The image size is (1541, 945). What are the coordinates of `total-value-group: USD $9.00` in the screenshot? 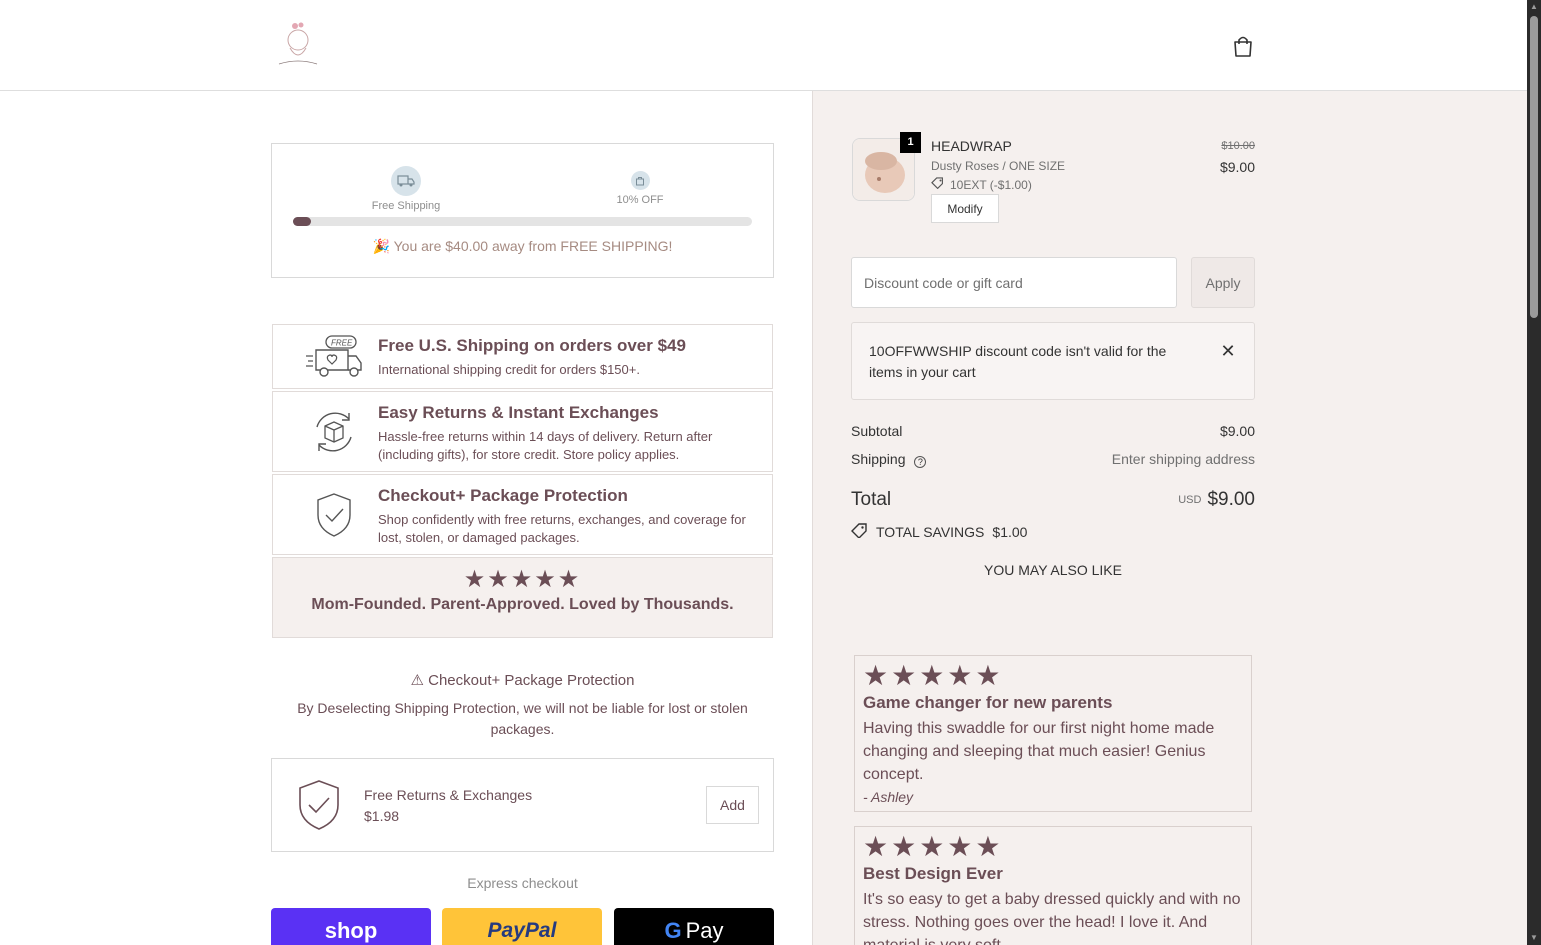 It's located at (1216, 500).